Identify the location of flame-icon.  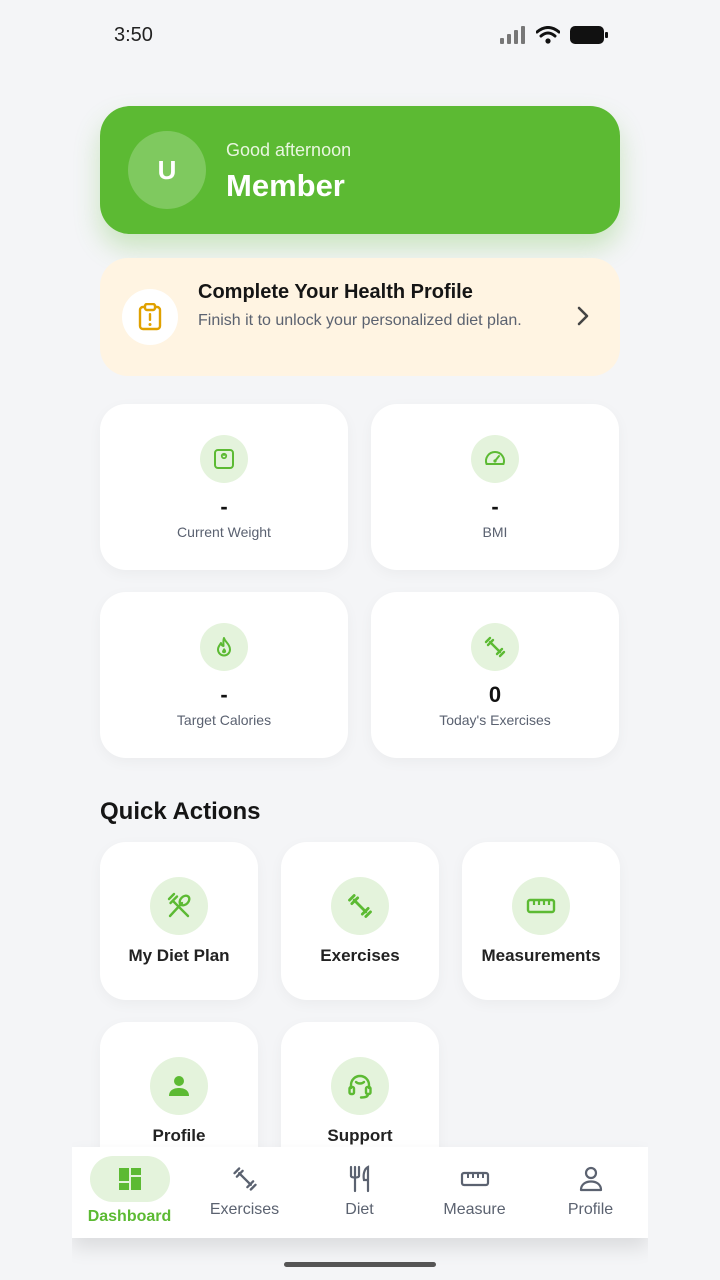
(224, 647).